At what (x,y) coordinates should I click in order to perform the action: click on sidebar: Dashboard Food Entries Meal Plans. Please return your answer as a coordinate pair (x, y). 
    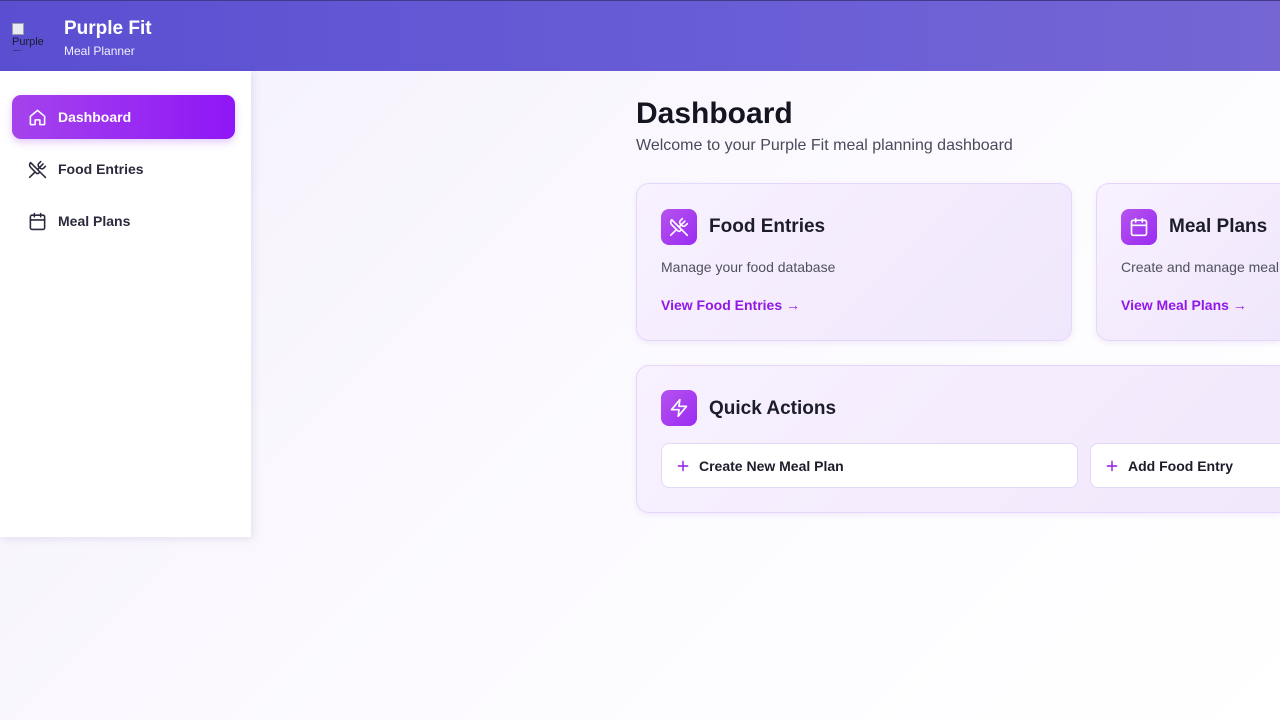
    Looking at the image, I should click on (125, 304).